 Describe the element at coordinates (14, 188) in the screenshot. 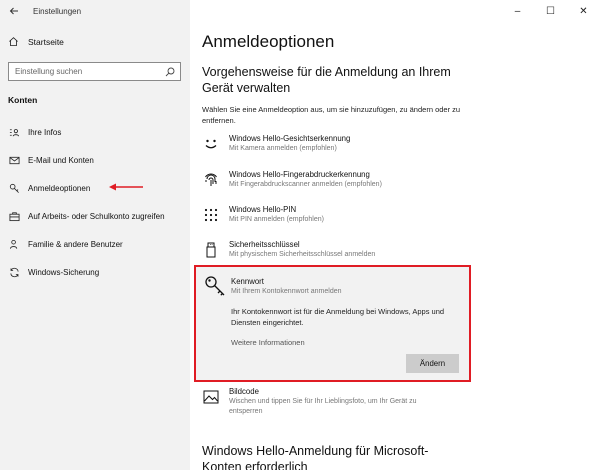

I see `key-icon` at that location.